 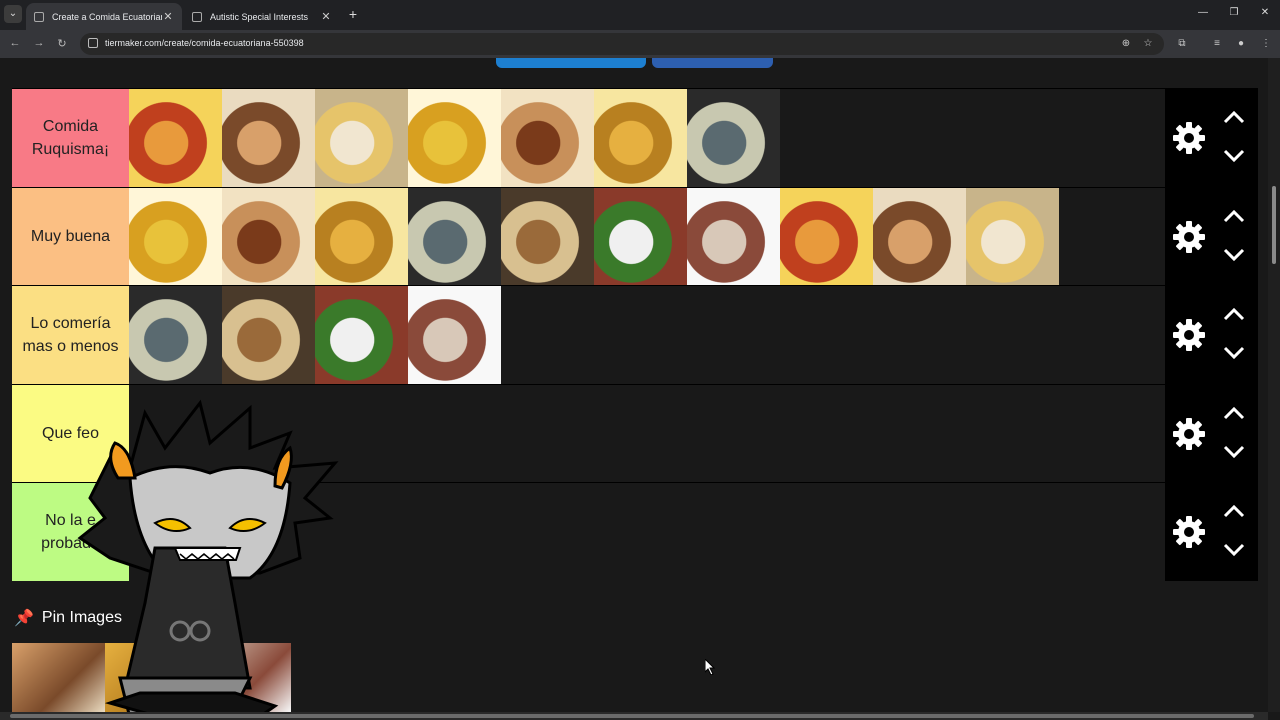 I want to click on tier-row: Muy buena, so click(x=635, y=236).